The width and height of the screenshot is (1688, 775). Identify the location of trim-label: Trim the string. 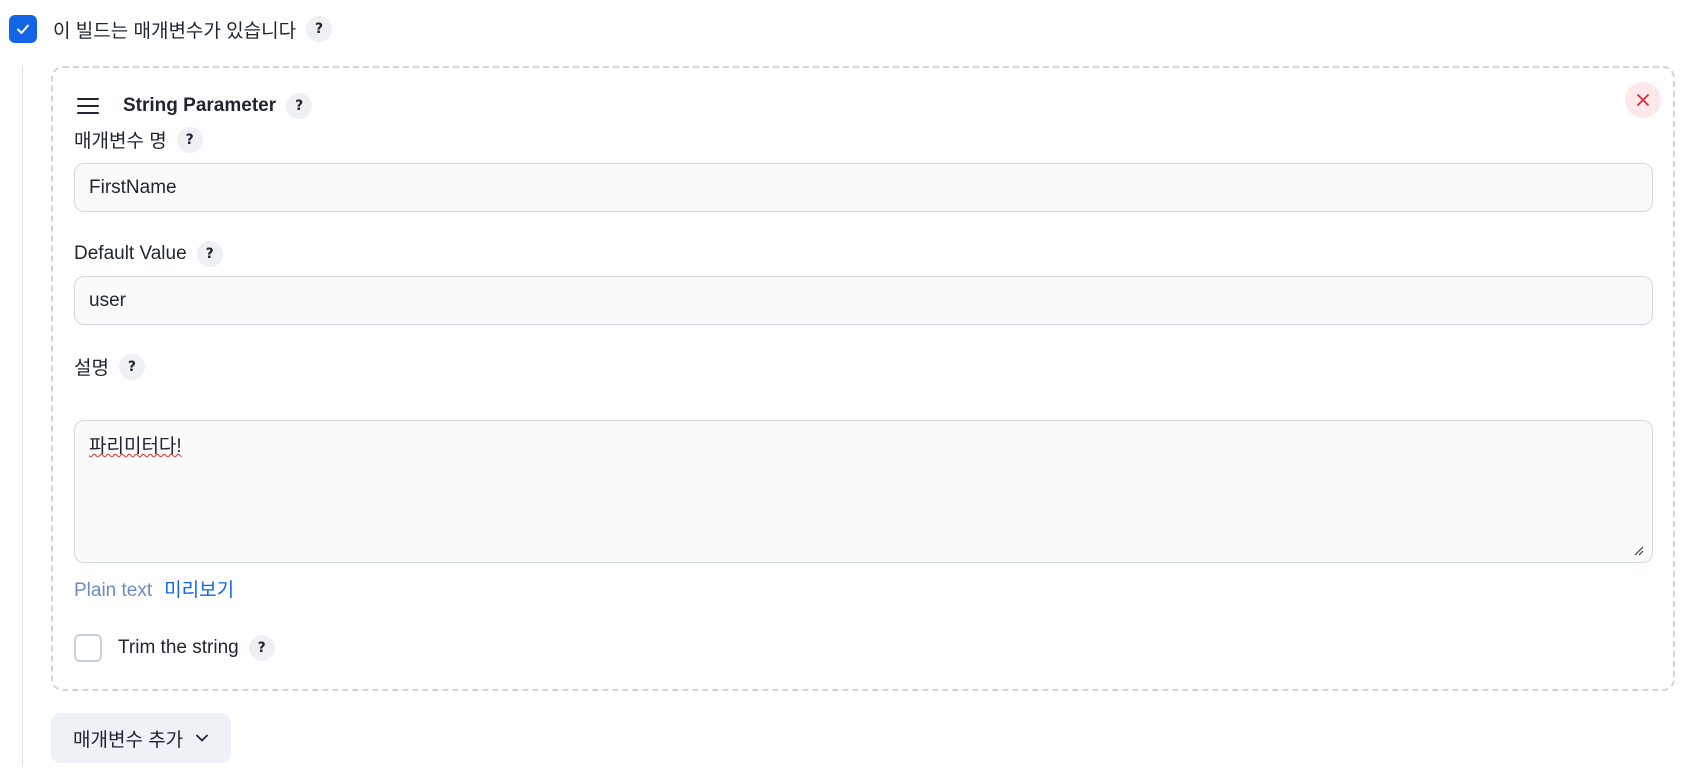
(178, 647).